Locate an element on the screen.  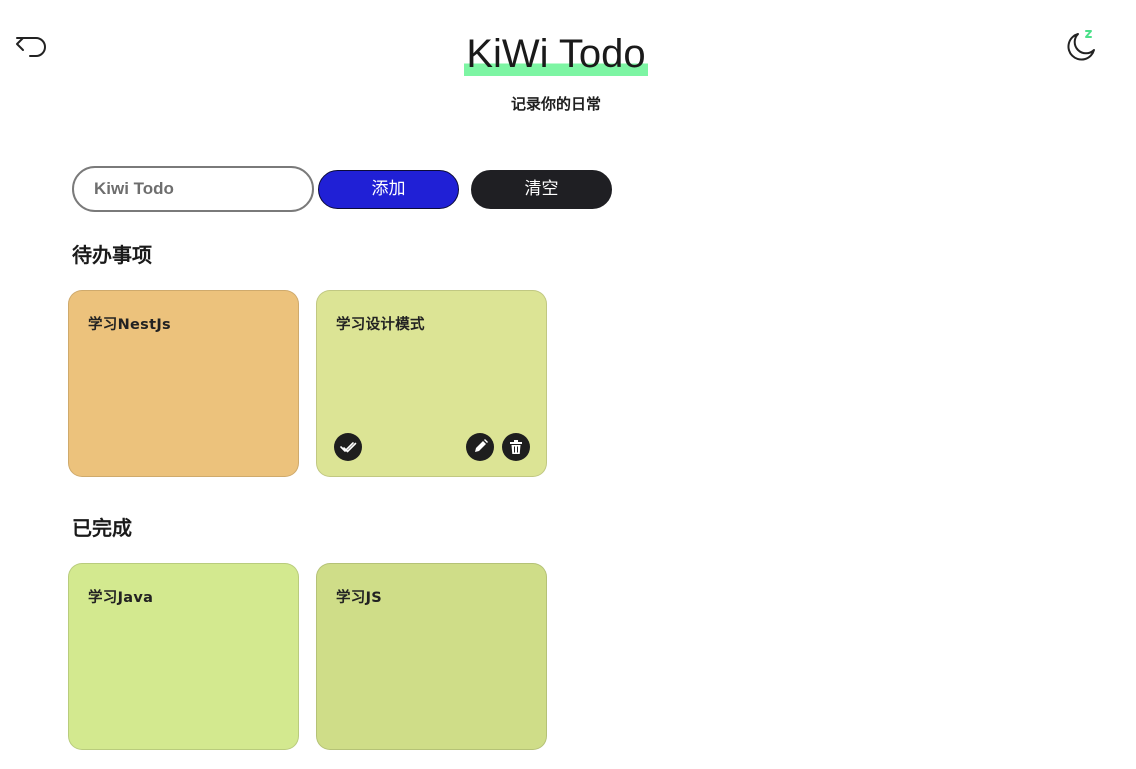
done-section-title: 已完成 is located at coordinates (102, 528).